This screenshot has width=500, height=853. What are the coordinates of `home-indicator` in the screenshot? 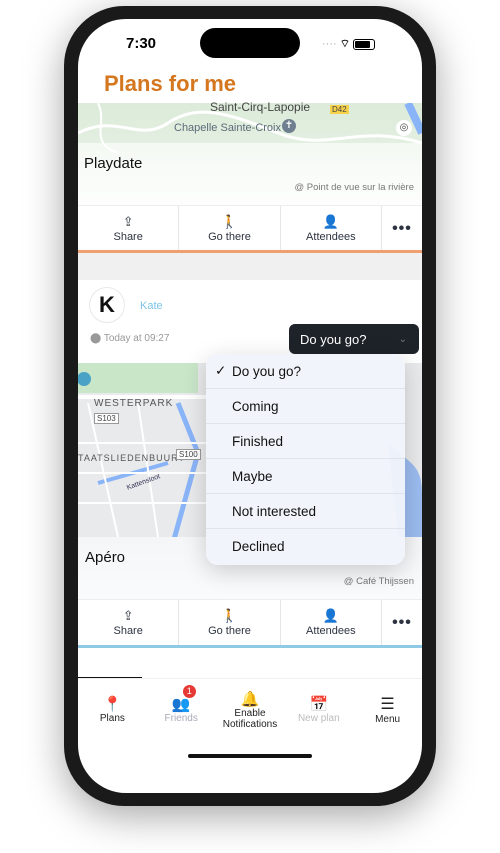 It's located at (250, 756).